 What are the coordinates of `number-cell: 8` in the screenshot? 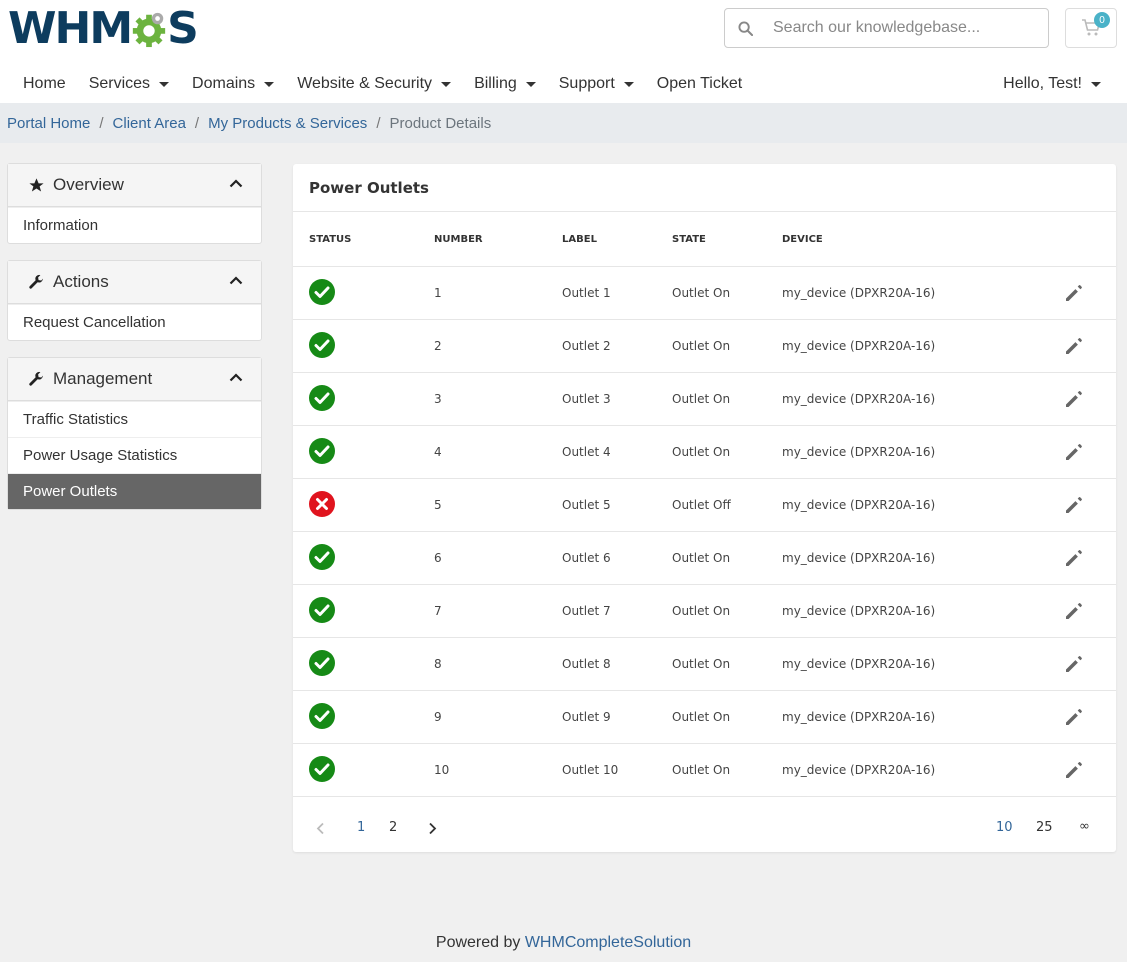 It's located at (438, 664).